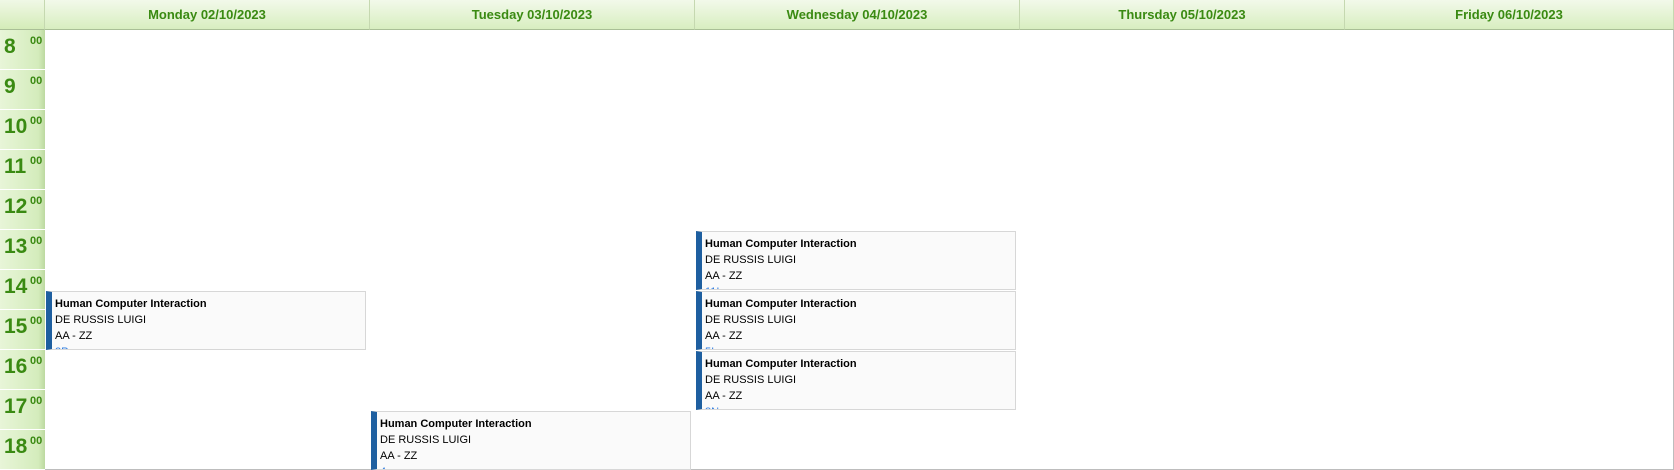 This screenshot has height=470, width=1674. I want to click on hour-number: 12, so click(16, 206).